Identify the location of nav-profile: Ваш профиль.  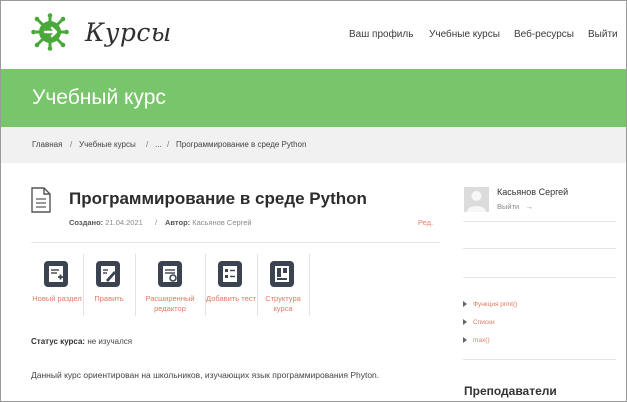
(381, 34).